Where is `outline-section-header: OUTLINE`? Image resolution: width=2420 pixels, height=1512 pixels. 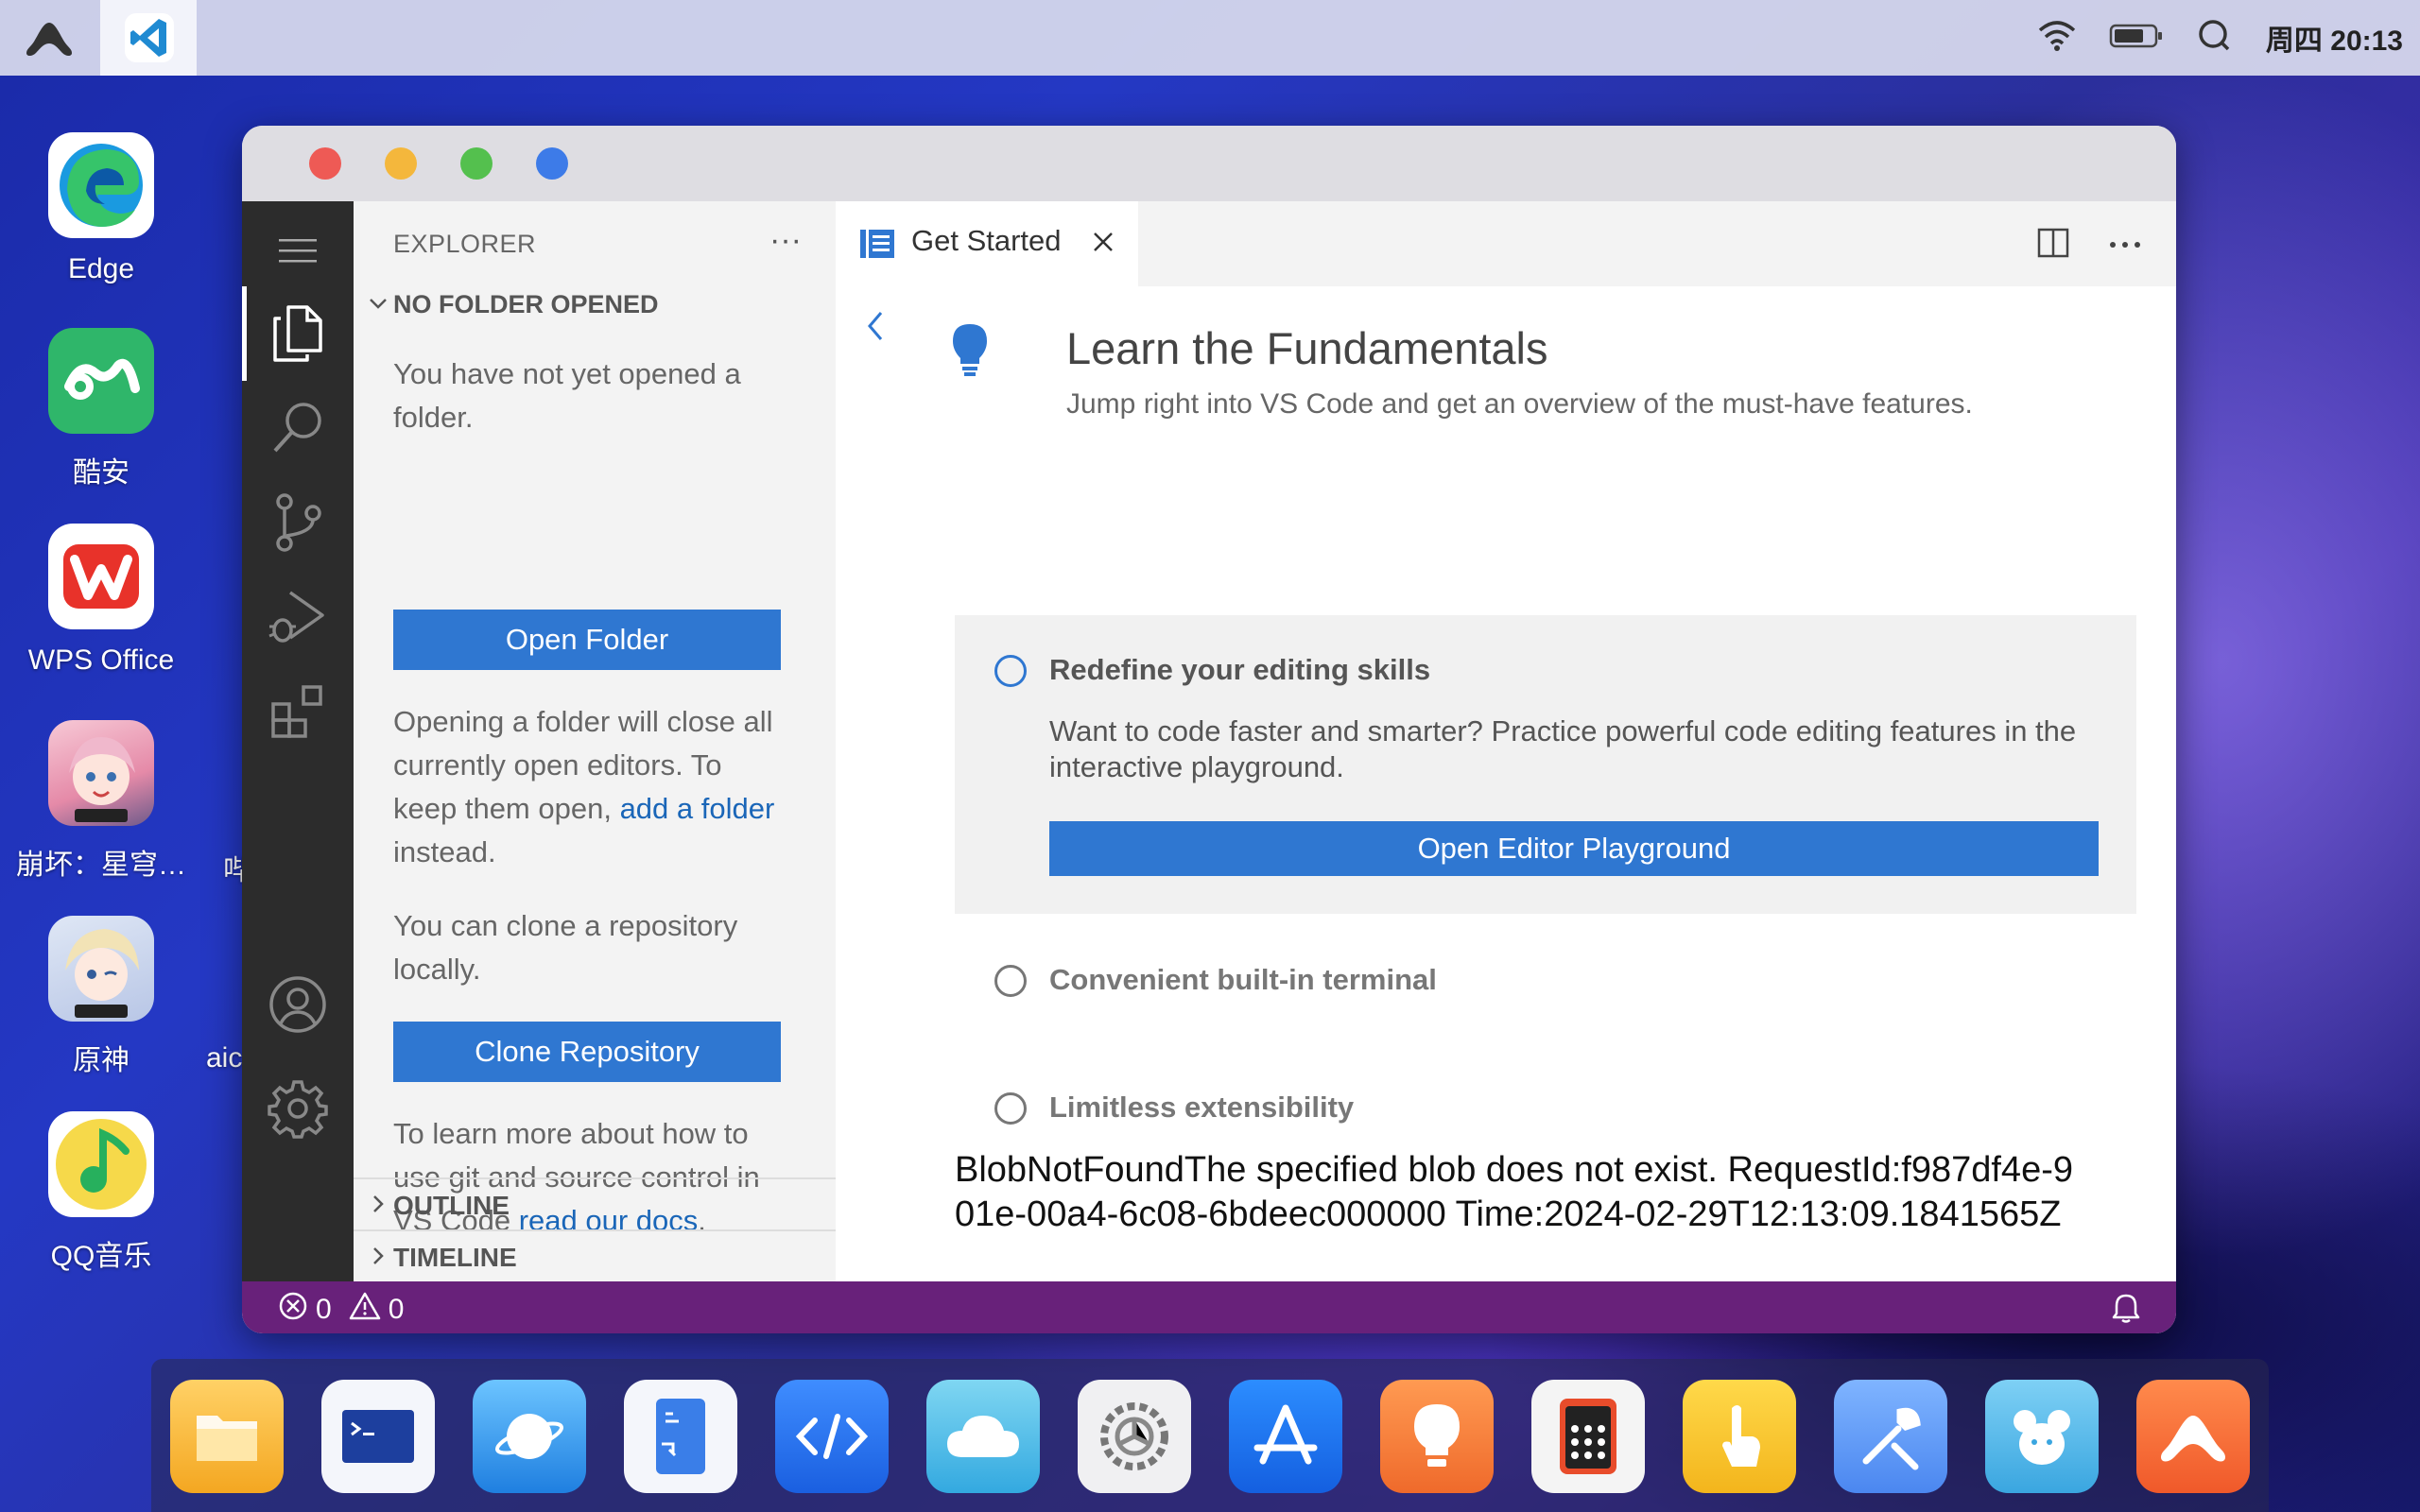
outline-section-header: OUTLINE is located at coordinates (595, 1203).